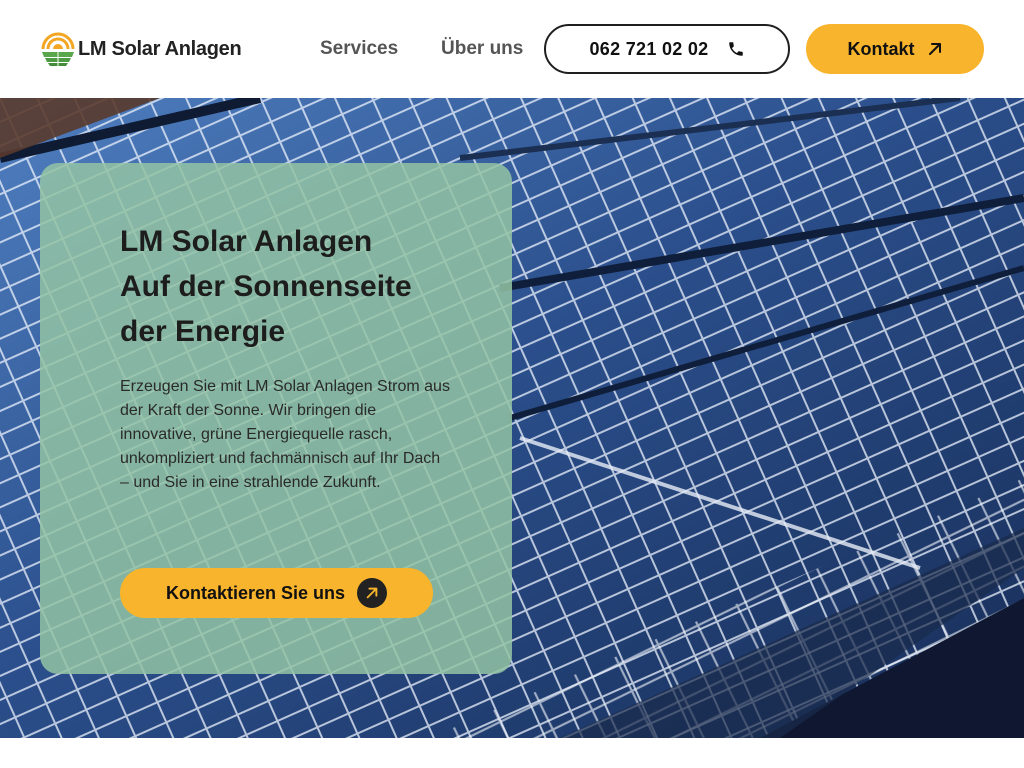  I want to click on nav-about-us: Über uns, so click(482, 49).